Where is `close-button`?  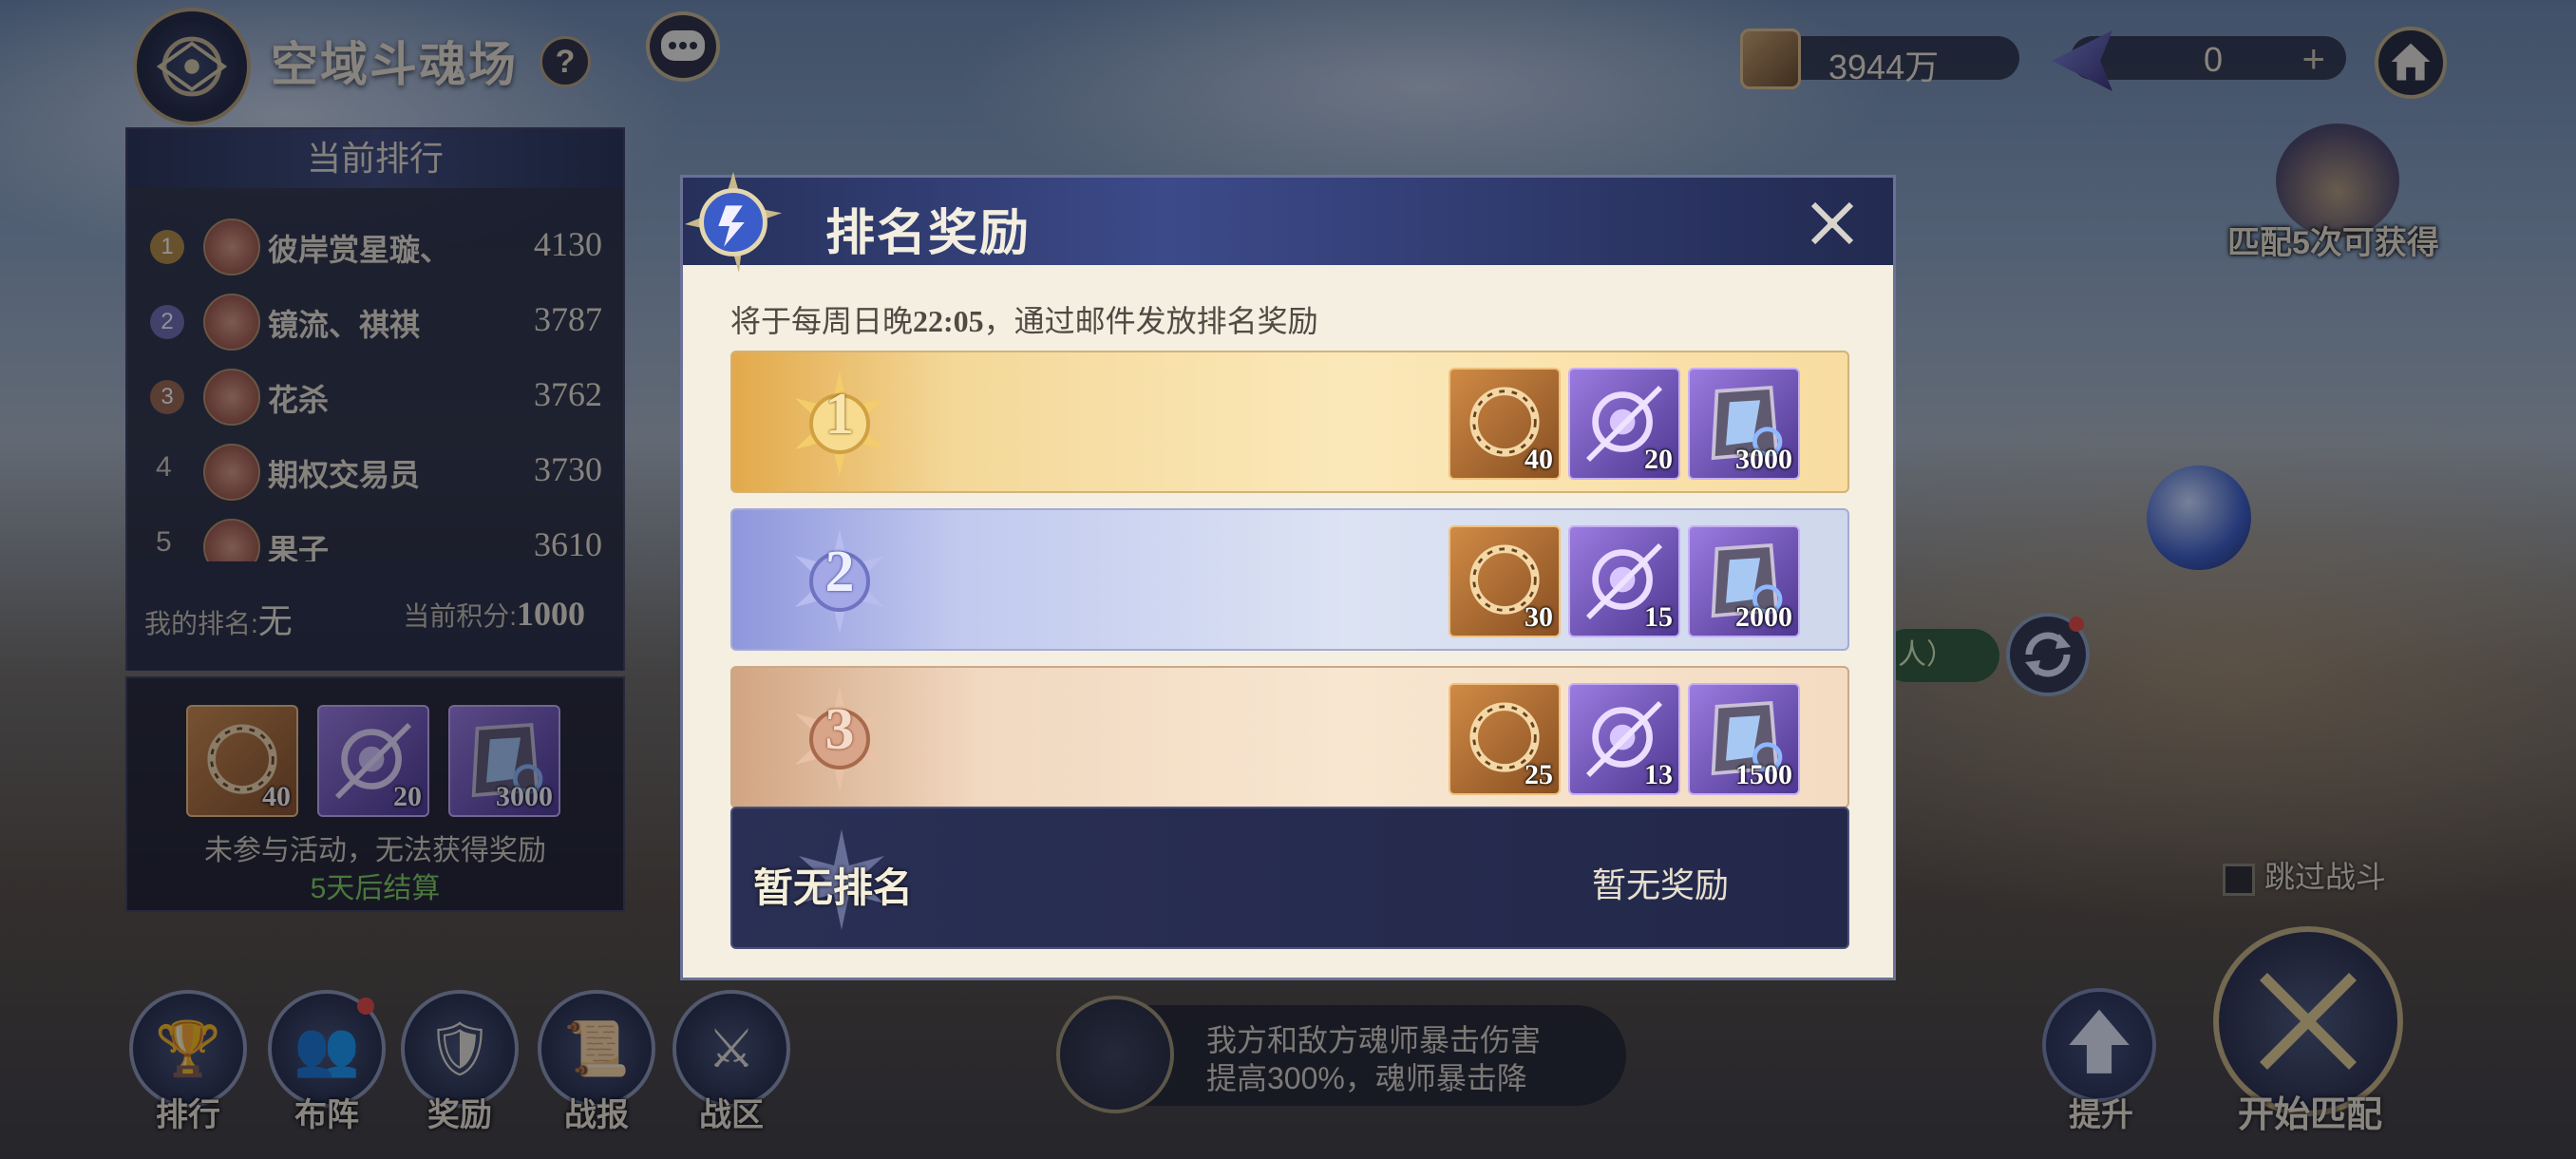 close-button is located at coordinates (1832, 223).